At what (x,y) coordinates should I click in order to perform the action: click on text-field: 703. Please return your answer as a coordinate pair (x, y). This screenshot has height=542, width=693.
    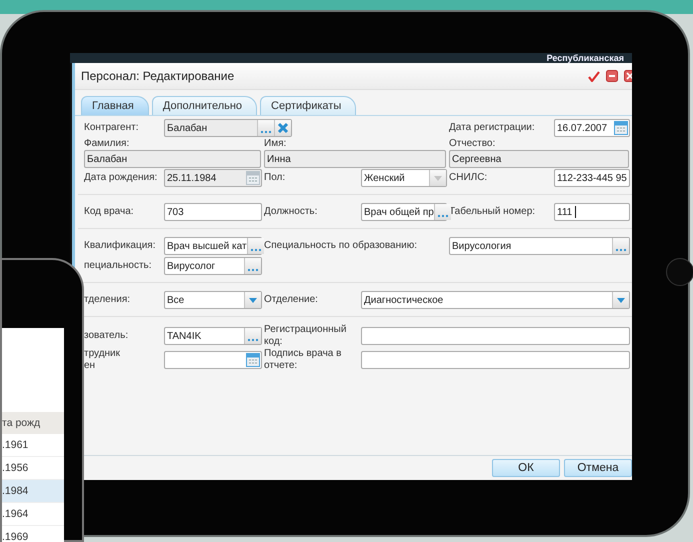
    Looking at the image, I should click on (213, 212).